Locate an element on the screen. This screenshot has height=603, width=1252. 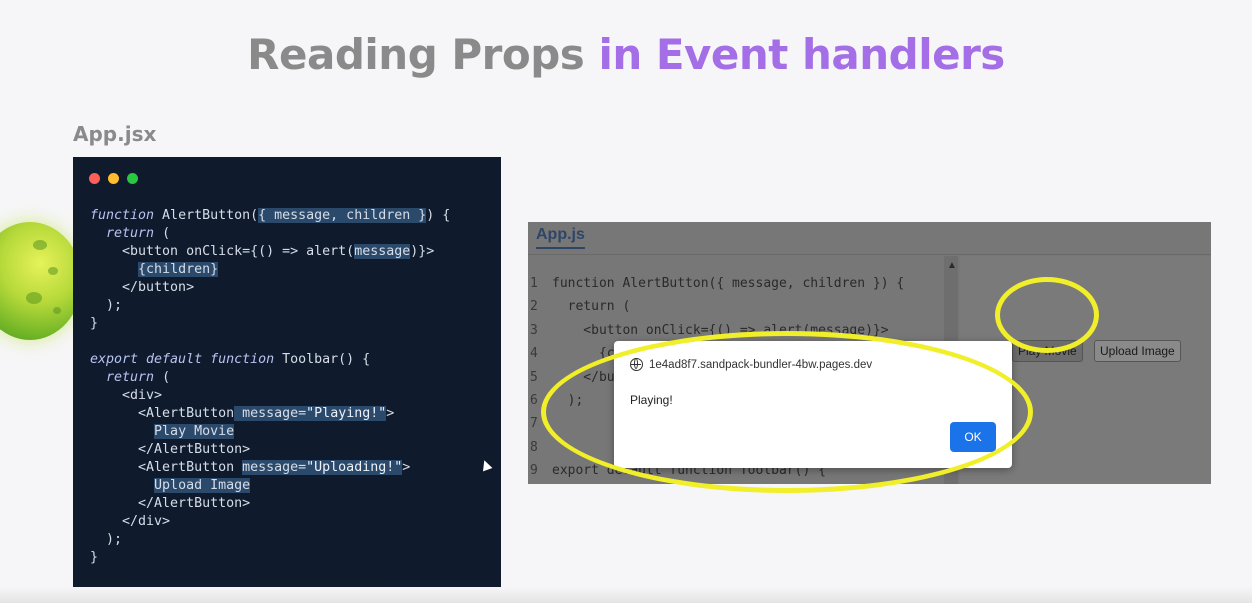
slide-title: Reading Props in Event handlers is located at coordinates (626, 54).